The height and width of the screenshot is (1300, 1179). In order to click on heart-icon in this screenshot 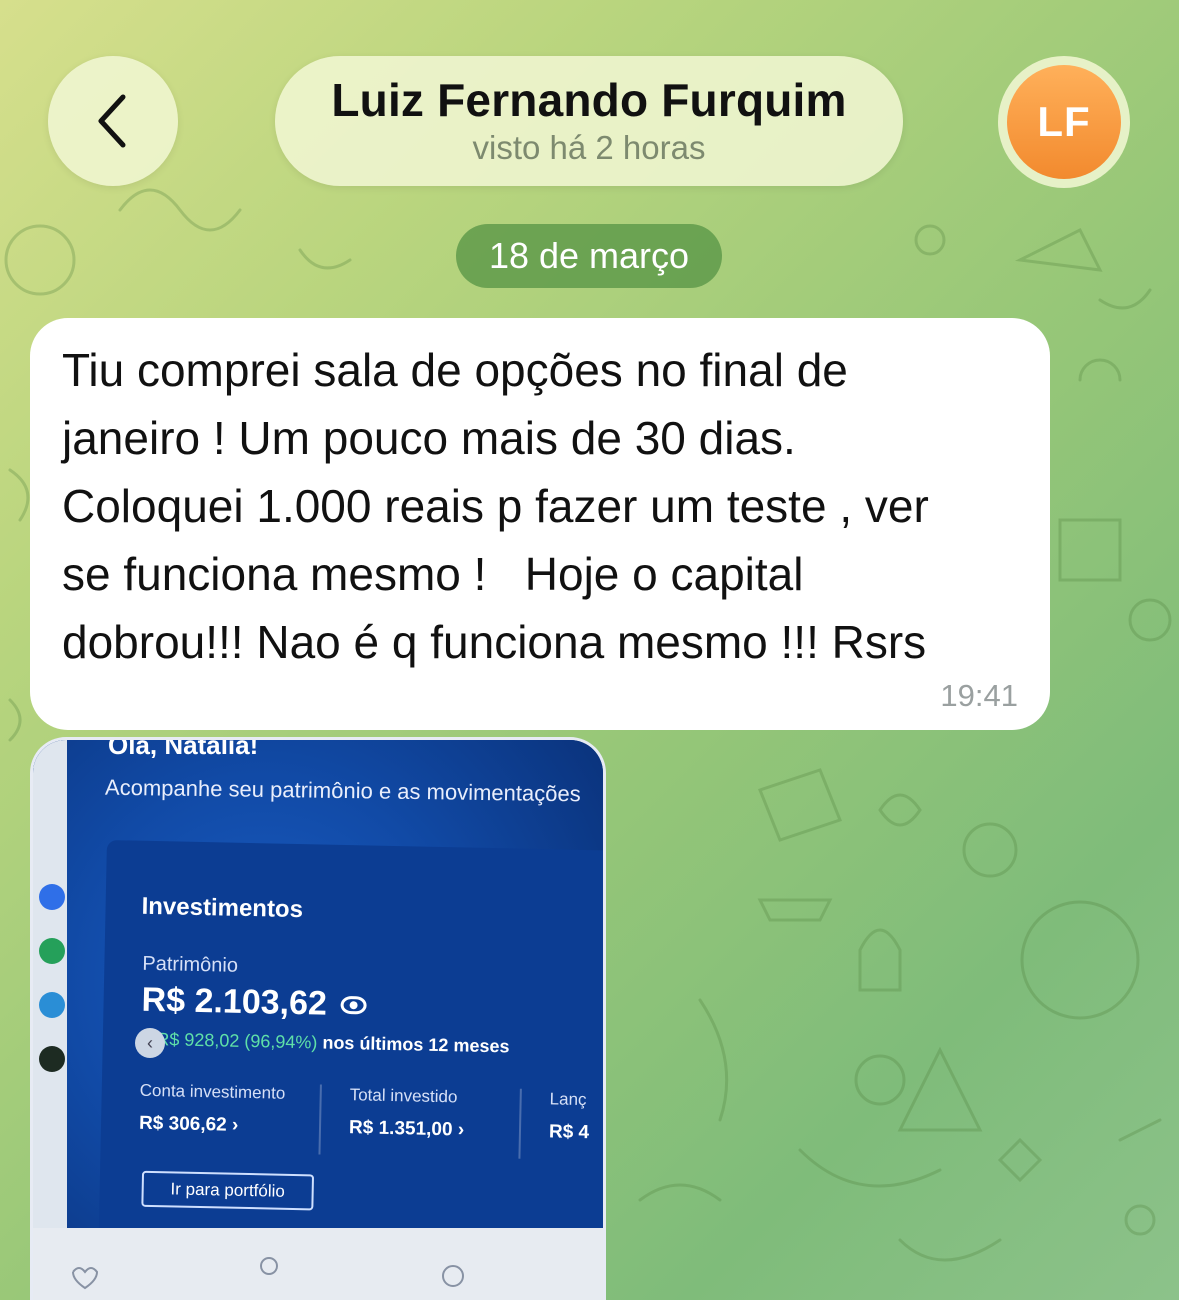, I will do `click(85, 1278)`.